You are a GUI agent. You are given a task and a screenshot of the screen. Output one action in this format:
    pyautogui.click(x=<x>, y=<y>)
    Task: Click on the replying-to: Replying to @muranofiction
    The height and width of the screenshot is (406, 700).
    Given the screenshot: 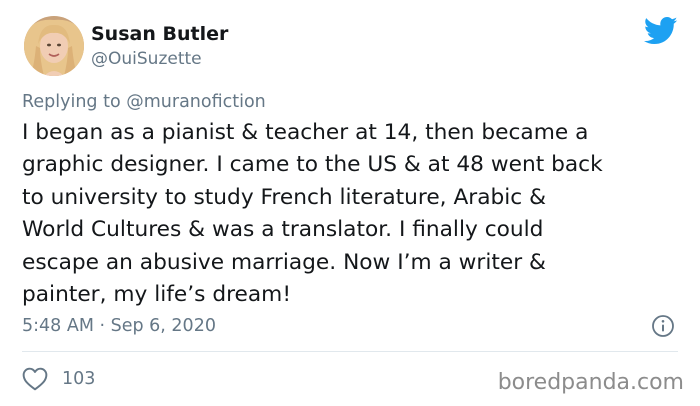 What is the action you would take?
    pyautogui.click(x=144, y=102)
    